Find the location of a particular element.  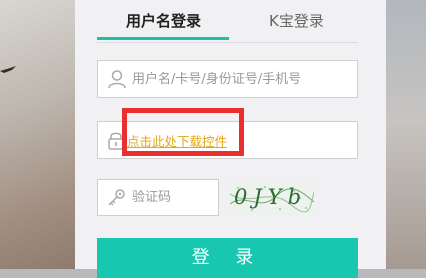

key-icon is located at coordinates (116, 197).